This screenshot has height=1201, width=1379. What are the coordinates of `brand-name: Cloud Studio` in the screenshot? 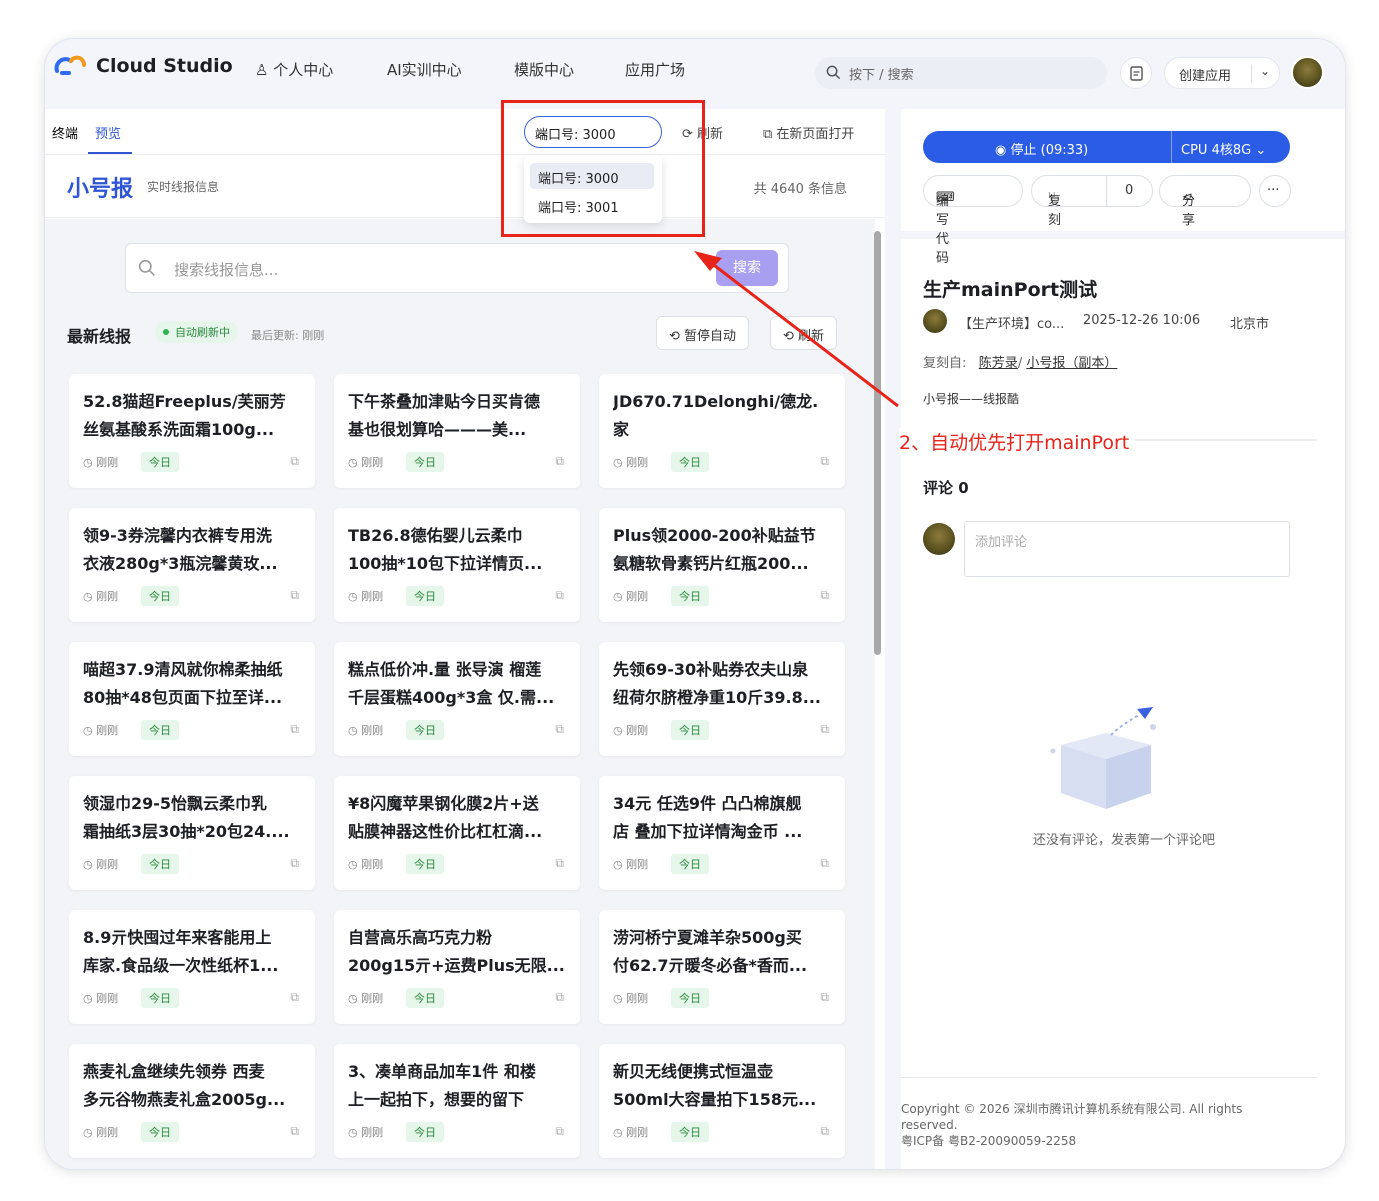 It's located at (164, 66).